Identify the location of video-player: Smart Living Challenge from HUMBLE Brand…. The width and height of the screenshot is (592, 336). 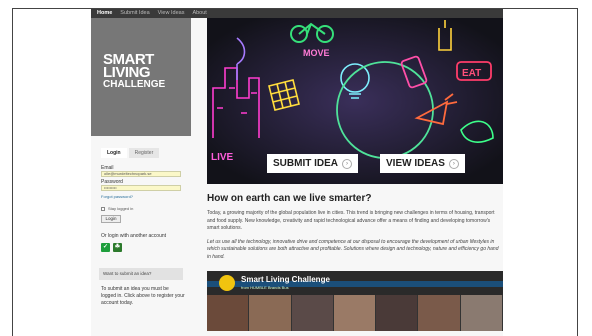
(355, 301).